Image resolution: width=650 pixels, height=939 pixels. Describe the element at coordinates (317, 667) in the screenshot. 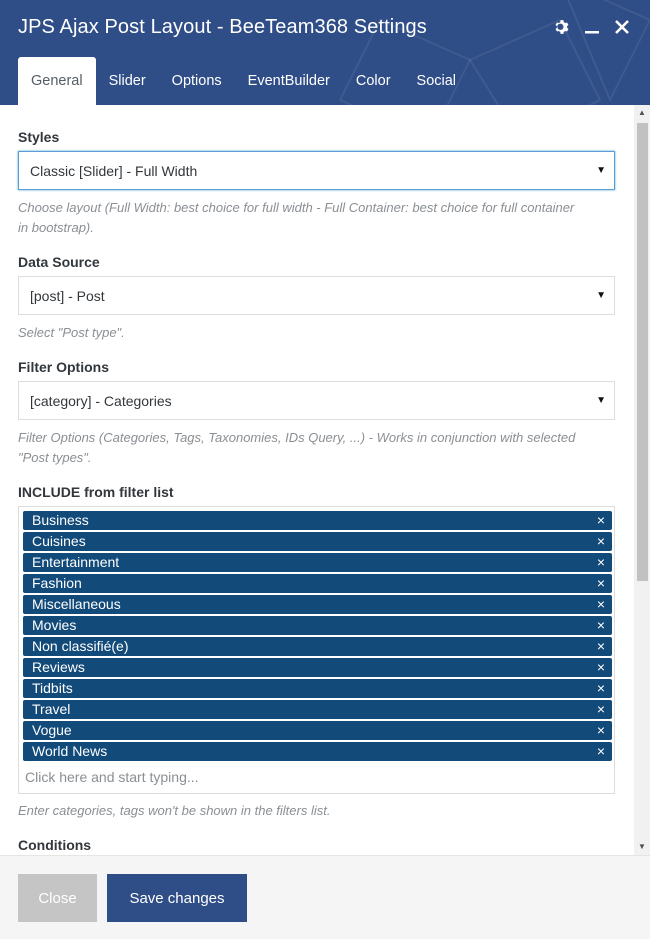

I see `tag-chip: Reviews ×` at that location.